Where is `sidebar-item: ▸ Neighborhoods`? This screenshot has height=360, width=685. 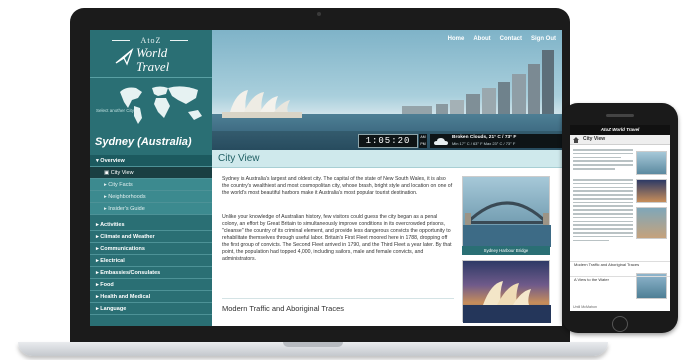 sidebar-item: ▸ Neighborhoods is located at coordinates (151, 197).